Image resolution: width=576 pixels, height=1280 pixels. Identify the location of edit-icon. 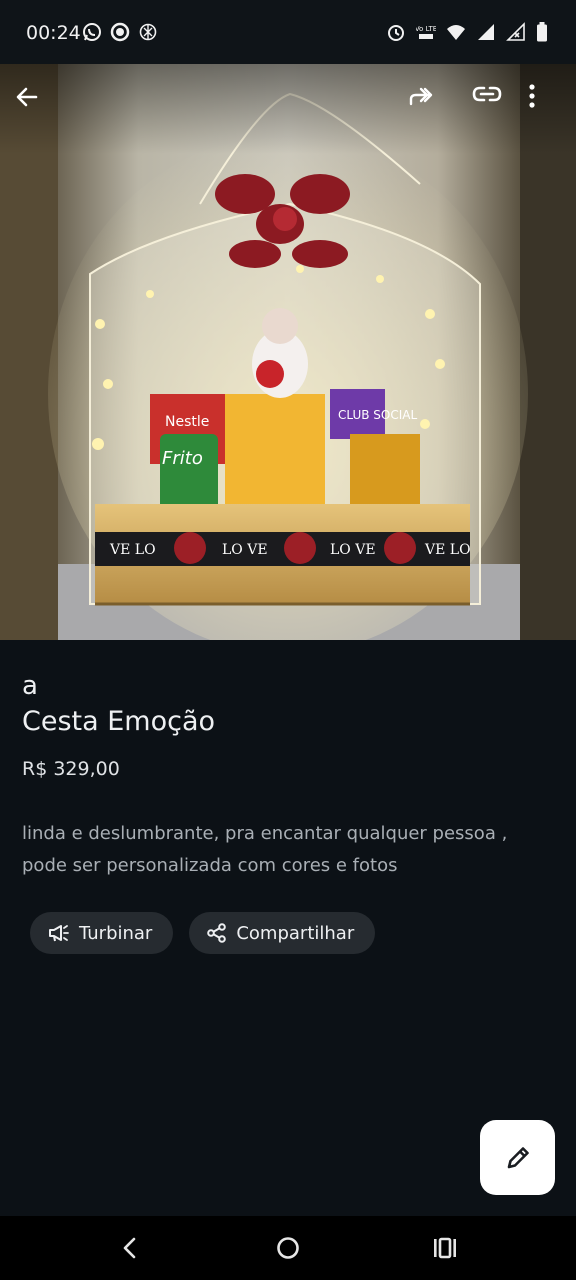
(518, 1157).